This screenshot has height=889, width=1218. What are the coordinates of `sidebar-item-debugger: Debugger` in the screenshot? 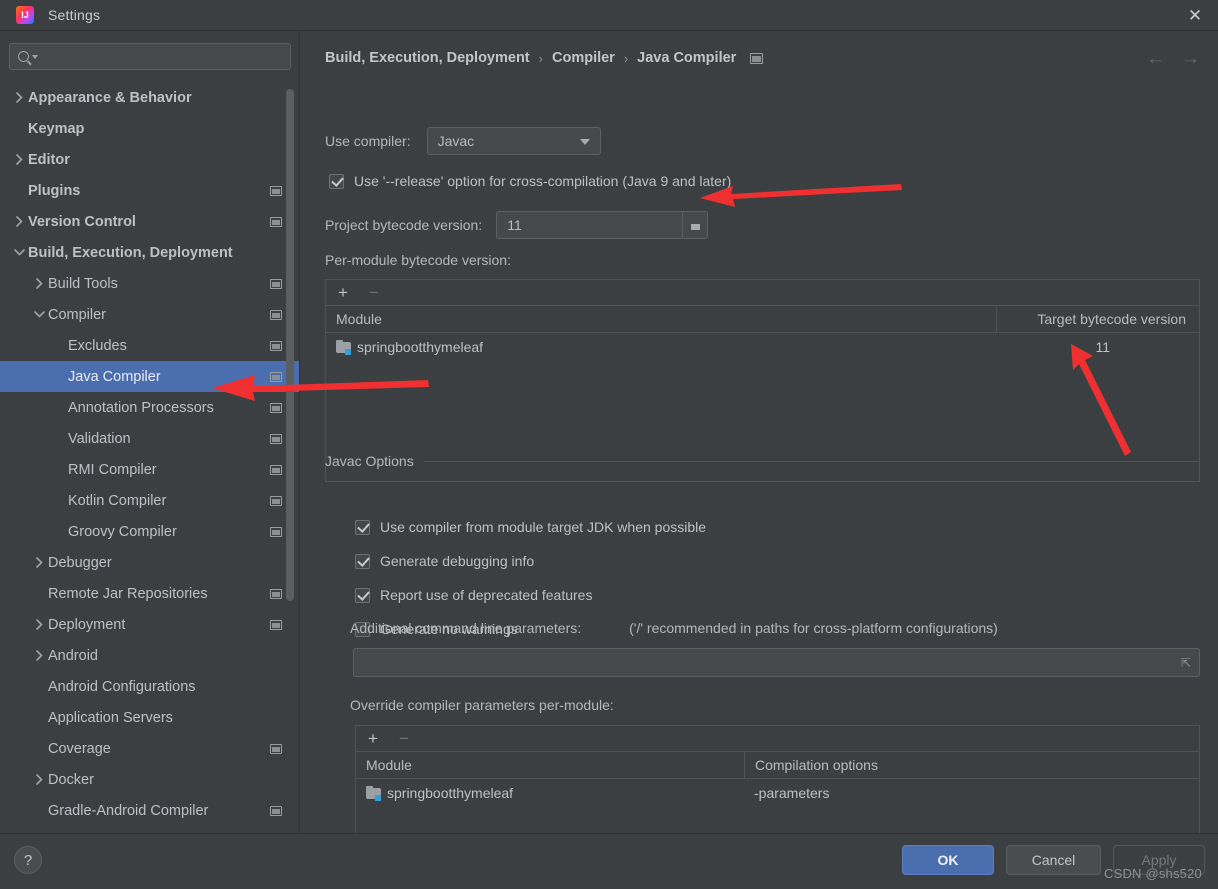 It's located at (150, 562).